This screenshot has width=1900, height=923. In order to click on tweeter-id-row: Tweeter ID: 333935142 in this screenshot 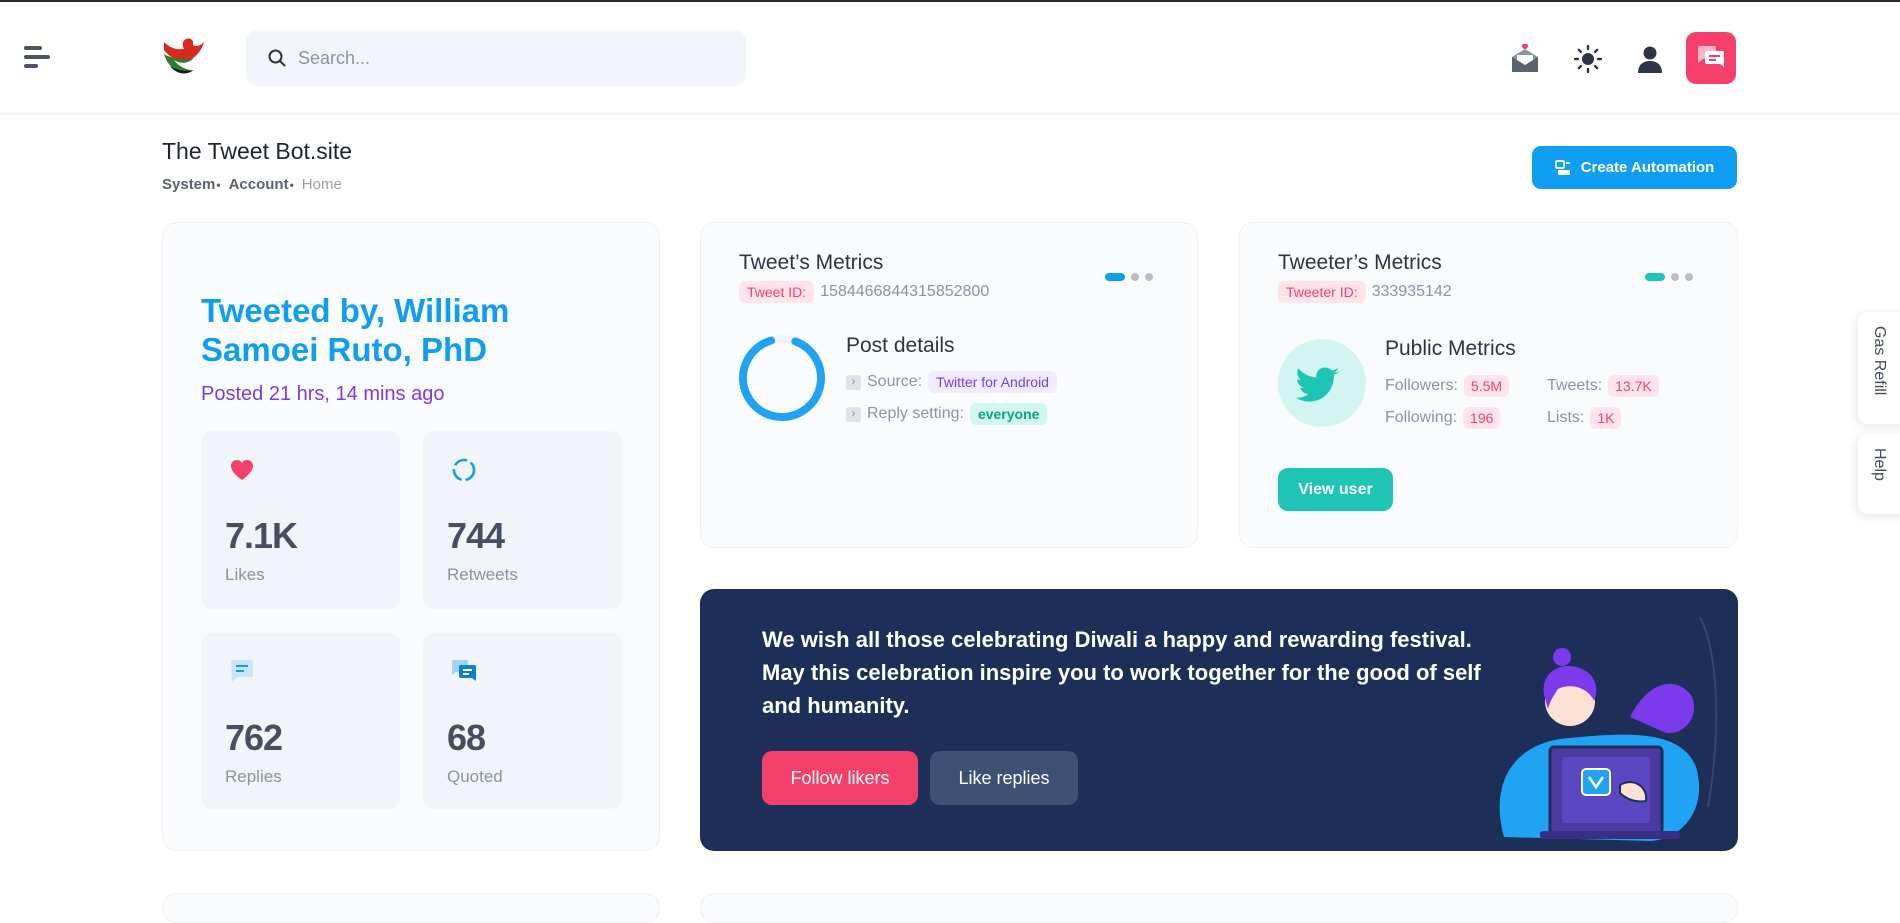, I will do `click(1365, 292)`.